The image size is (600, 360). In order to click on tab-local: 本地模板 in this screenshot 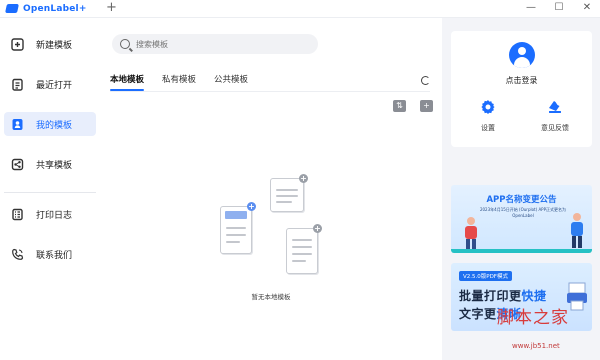, I will do `click(127, 82)`.